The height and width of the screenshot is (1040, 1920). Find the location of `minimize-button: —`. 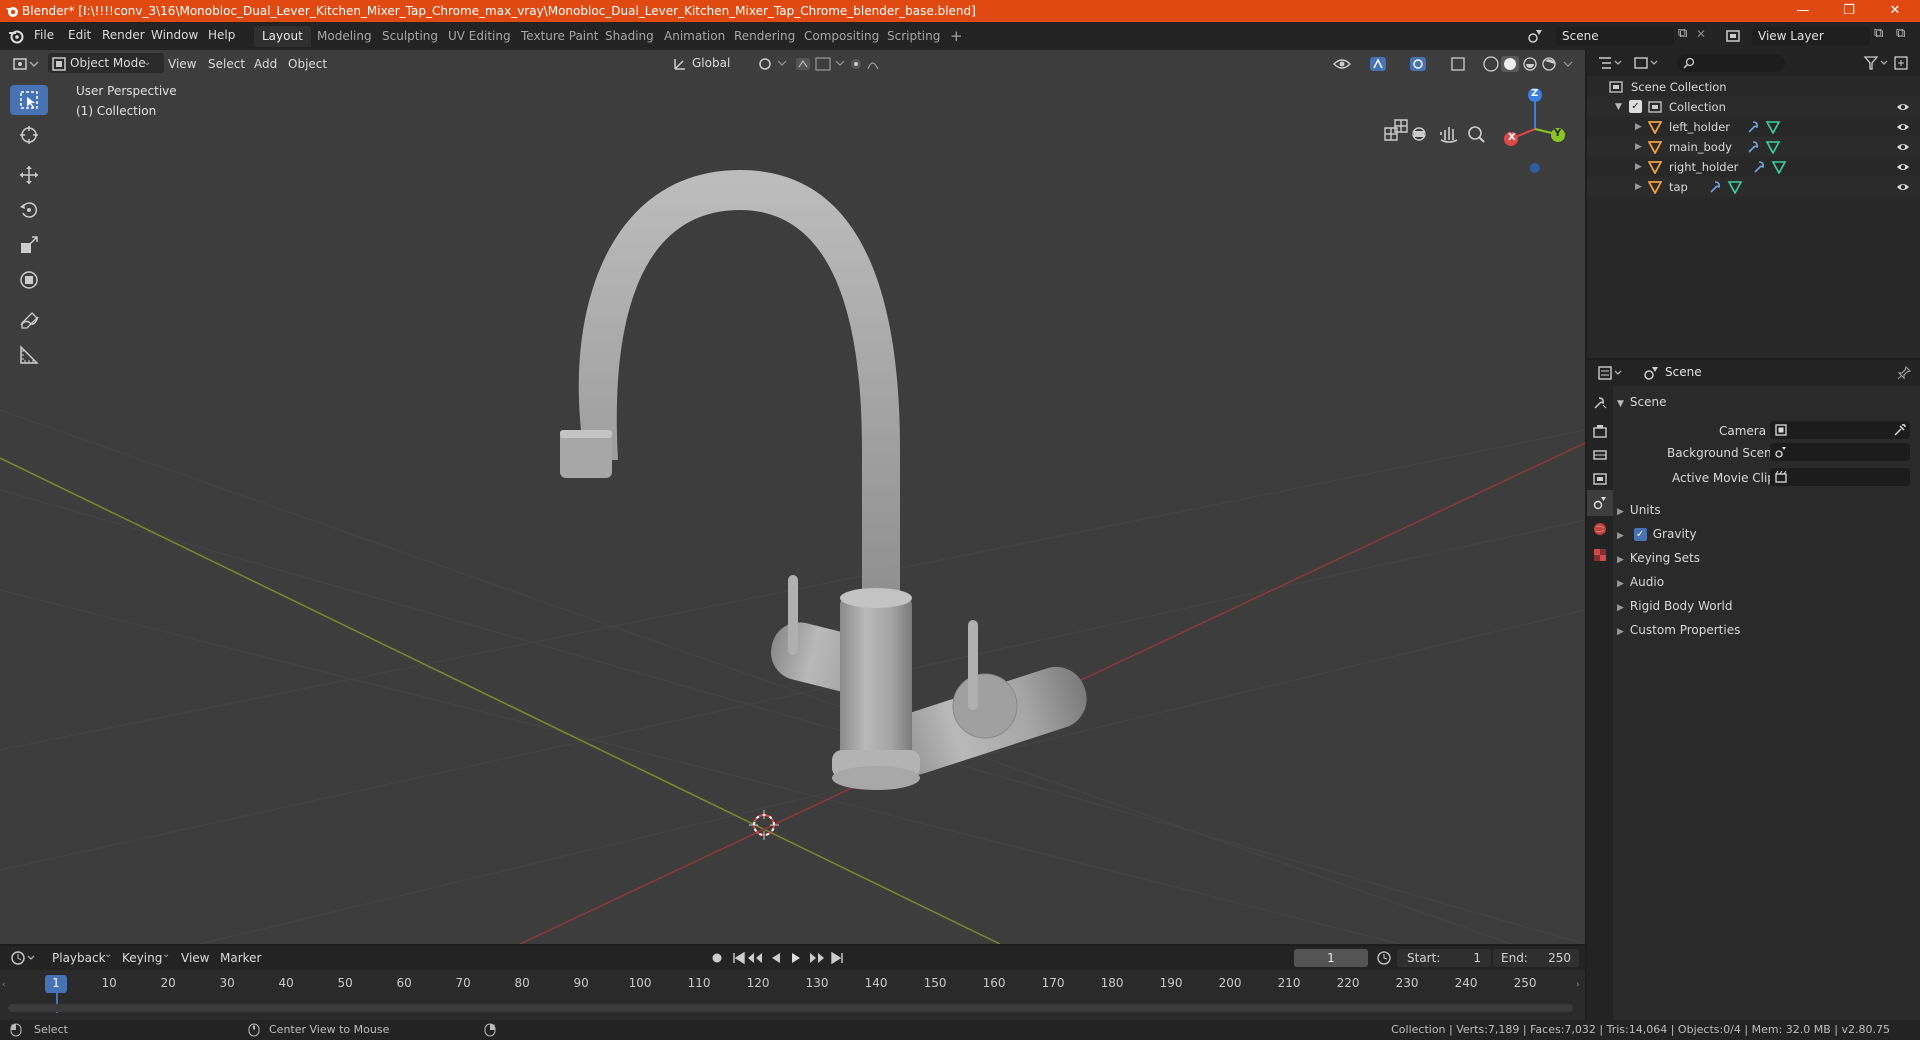

minimize-button: — is located at coordinates (1803, 11).